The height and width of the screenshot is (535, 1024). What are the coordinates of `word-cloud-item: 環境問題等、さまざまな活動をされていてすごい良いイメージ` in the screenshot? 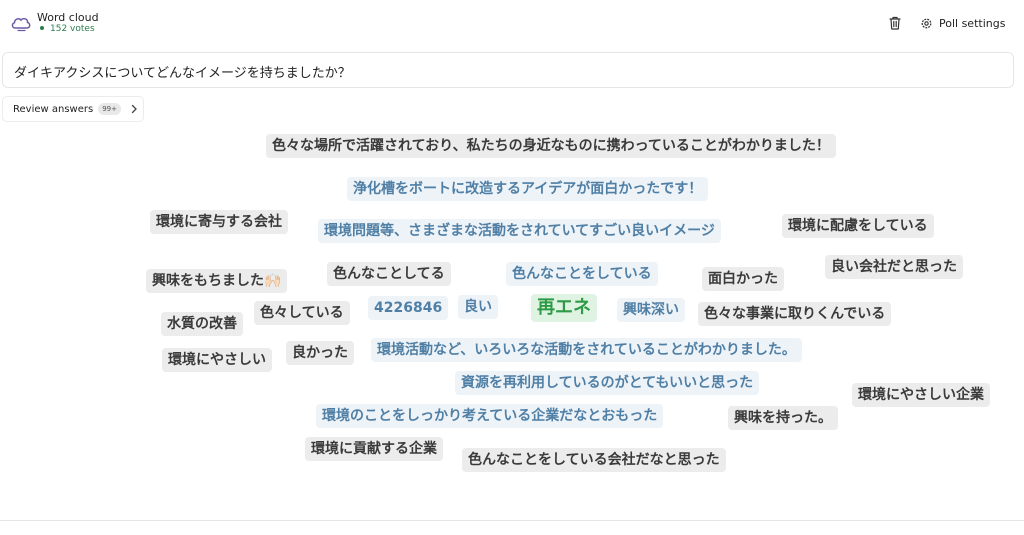 It's located at (519, 231).